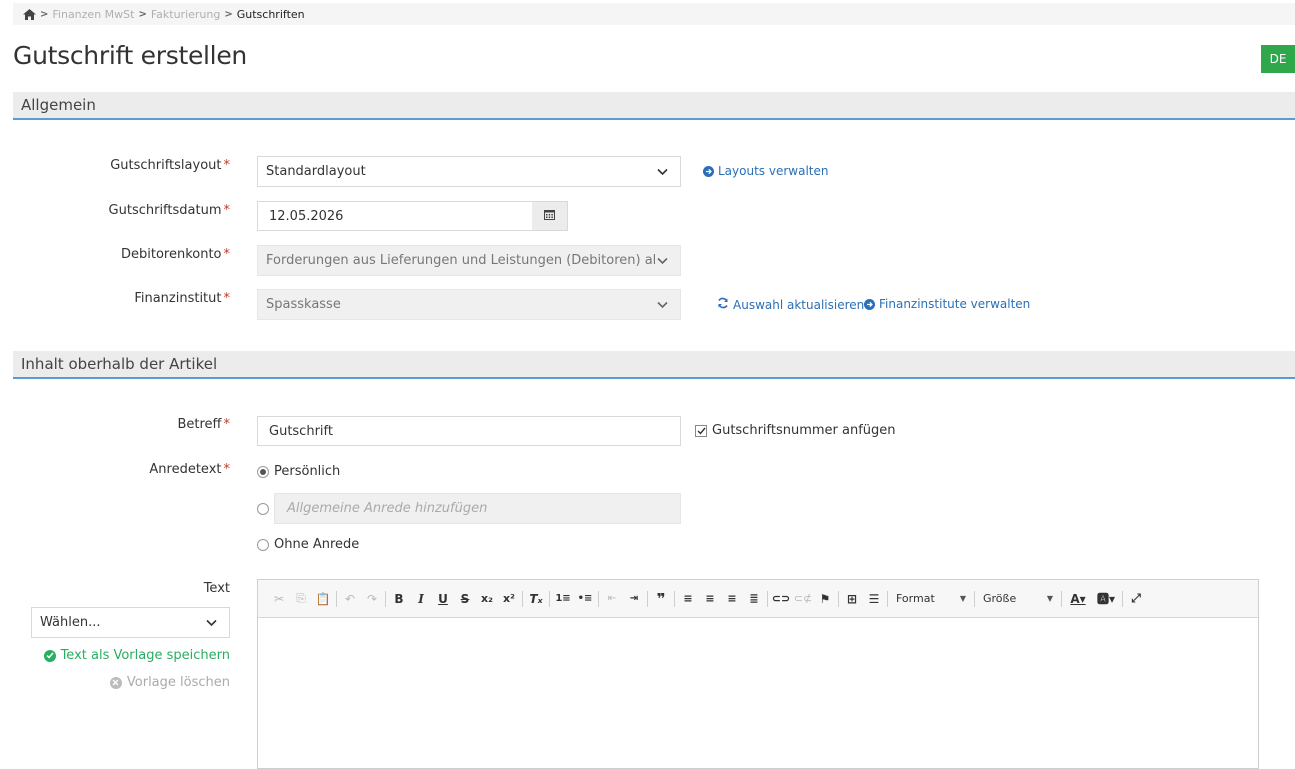 The image size is (1295, 769). What do you see at coordinates (443, 599) in the screenshot?
I see `underline-icon: U` at bounding box center [443, 599].